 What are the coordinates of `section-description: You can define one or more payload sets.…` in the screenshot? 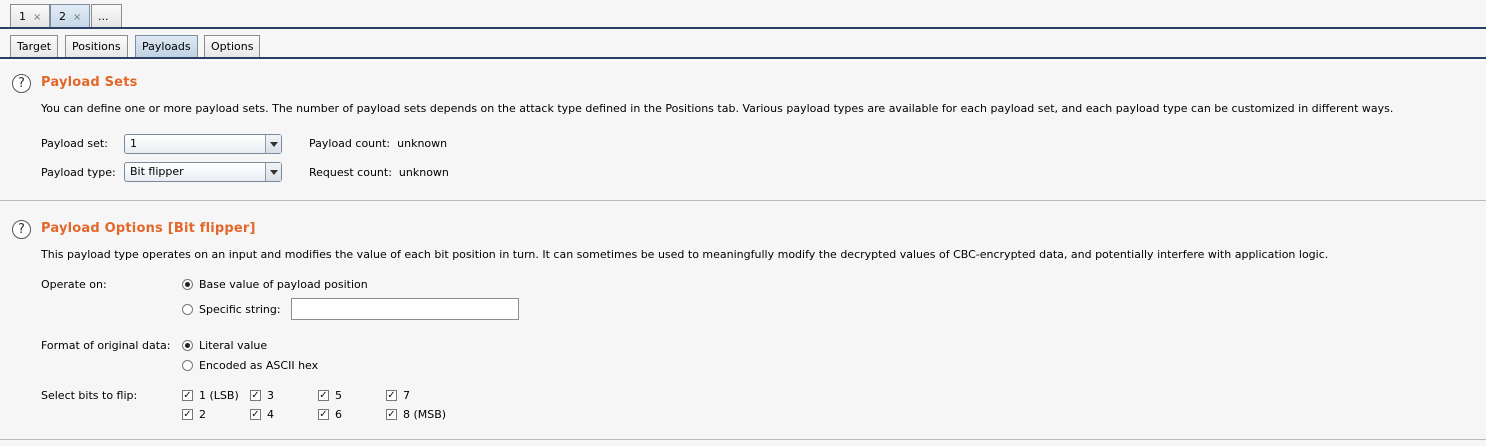 It's located at (717, 108).